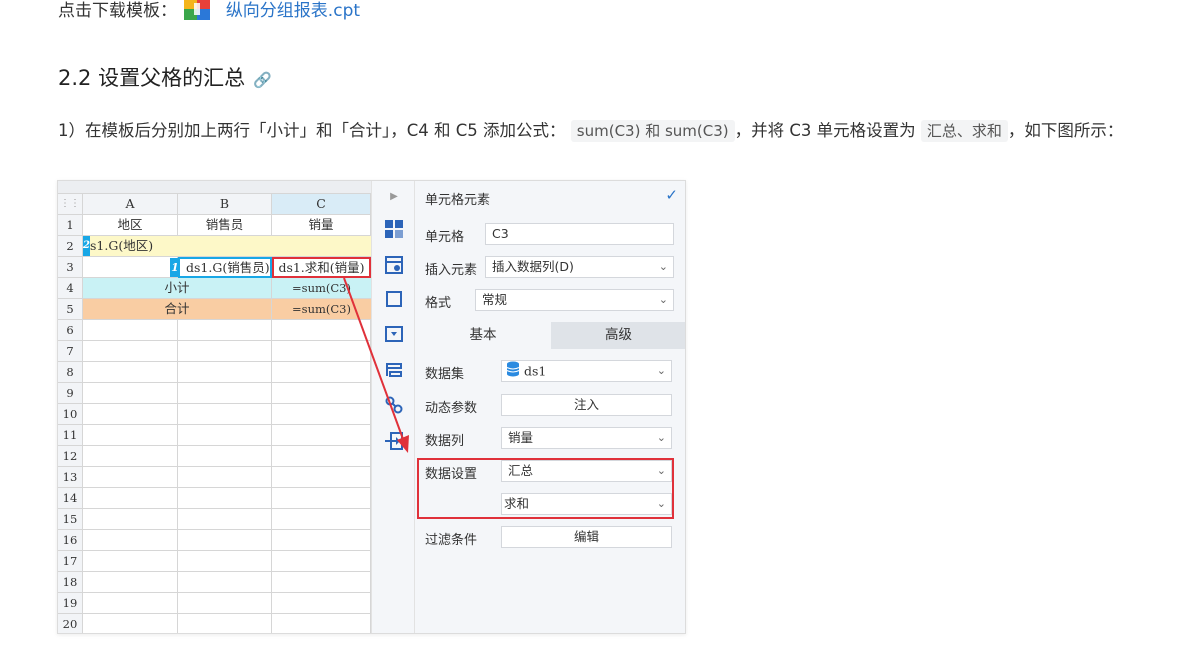 The image size is (1200, 645). Describe the element at coordinates (117, 11) in the screenshot. I see `download-prefix: 点击下载模板：` at that location.